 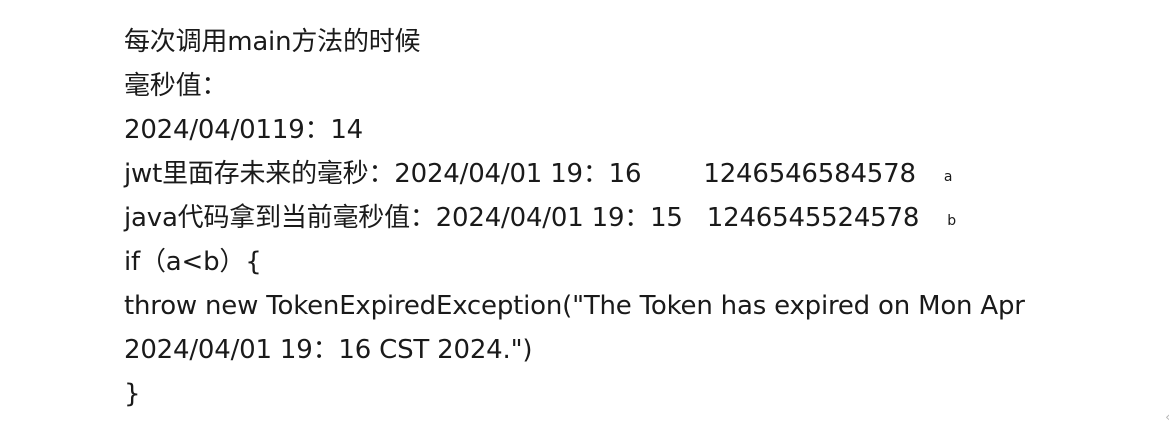 I want to click on jwt-label: jwt里面存未来的毫秒：2024/04/01 19：16, so click(x=383, y=174).